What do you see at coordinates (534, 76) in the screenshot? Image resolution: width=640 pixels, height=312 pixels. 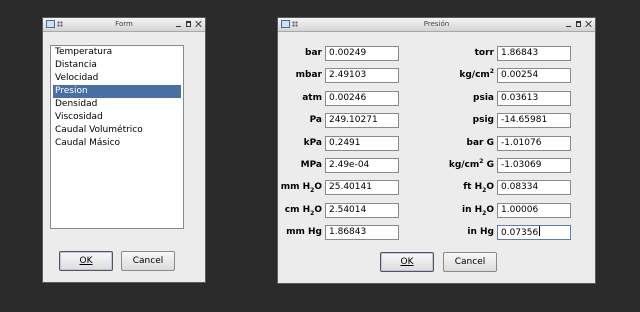 I see `value-field-kg-cm2: 0.00254` at bounding box center [534, 76].